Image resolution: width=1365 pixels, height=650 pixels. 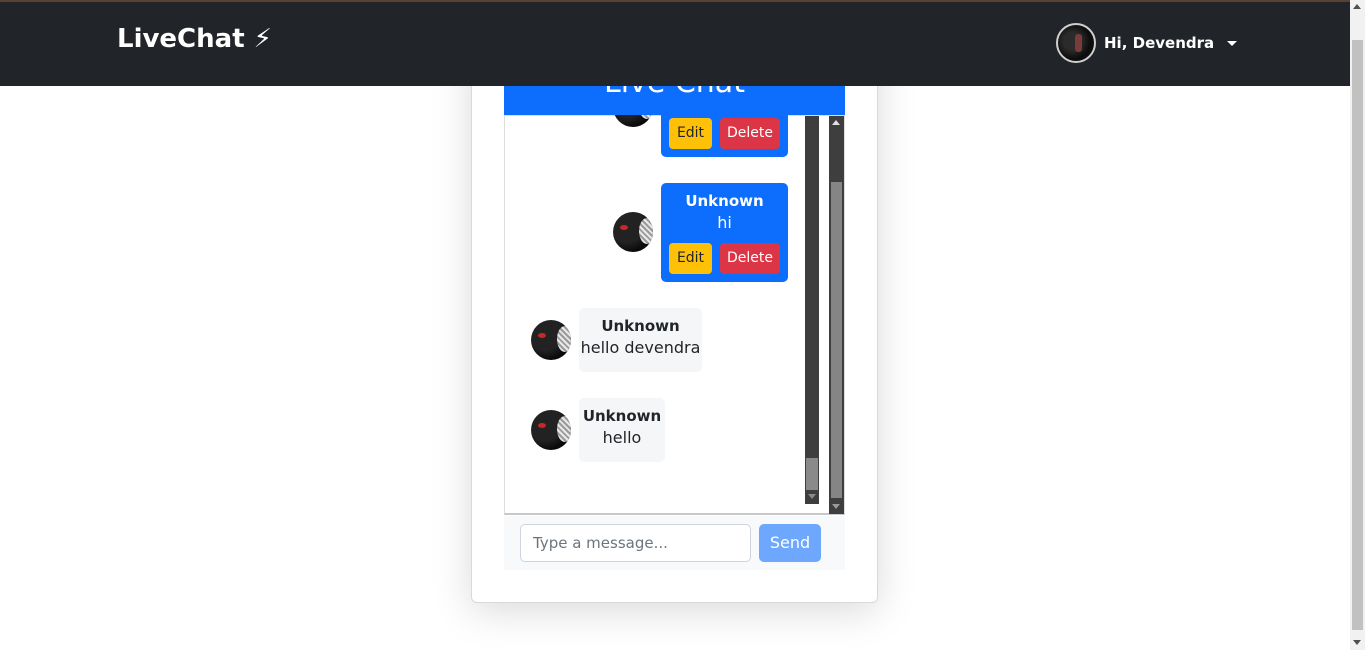 I want to click on brand-logo: LiveChat ⚡, so click(x=194, y=39).